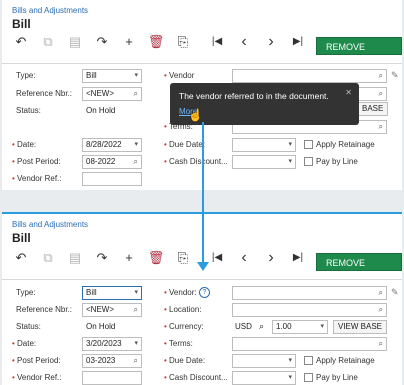  I want to click on tooltip-close-icon: ✕, so click(348, 92).